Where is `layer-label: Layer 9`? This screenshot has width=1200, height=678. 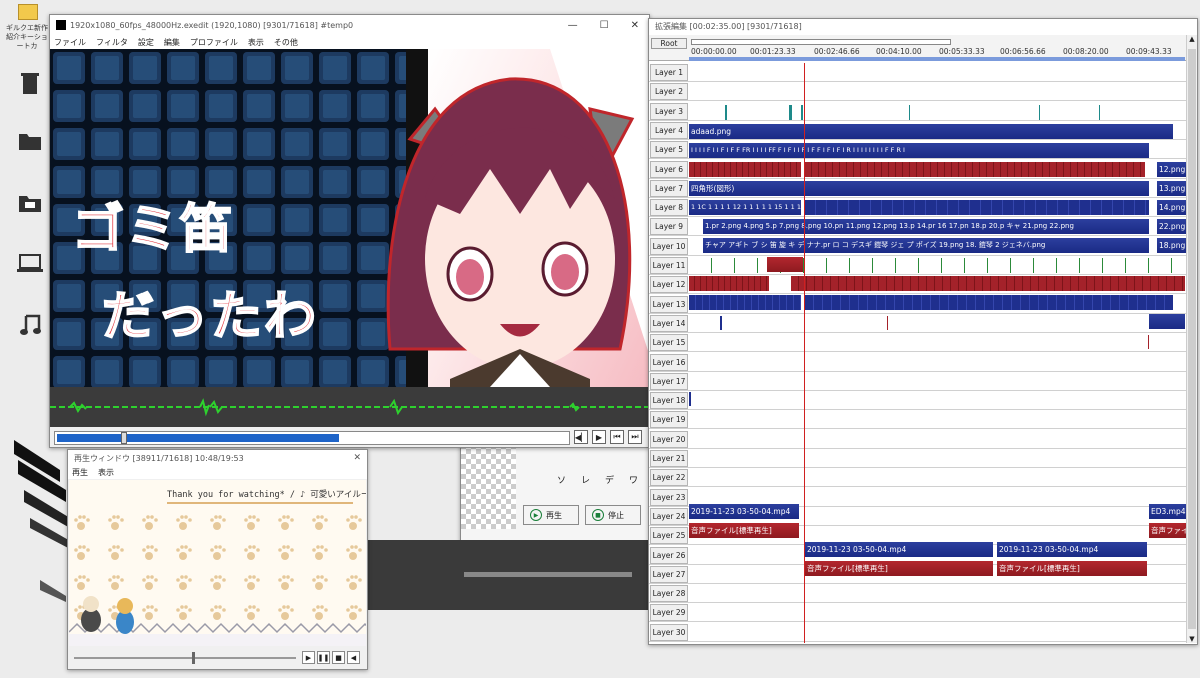 layer-label: Layer 9 is located at coordinates (669, 227).